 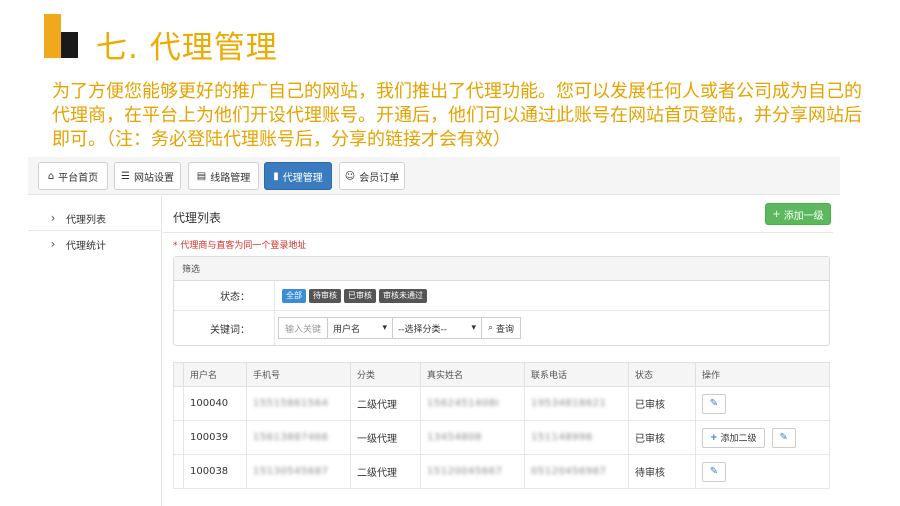 What do you see at coordinates (215, 471) in the screenshot?
I see `cell-username: 100038` at bounding box center [215, 471].